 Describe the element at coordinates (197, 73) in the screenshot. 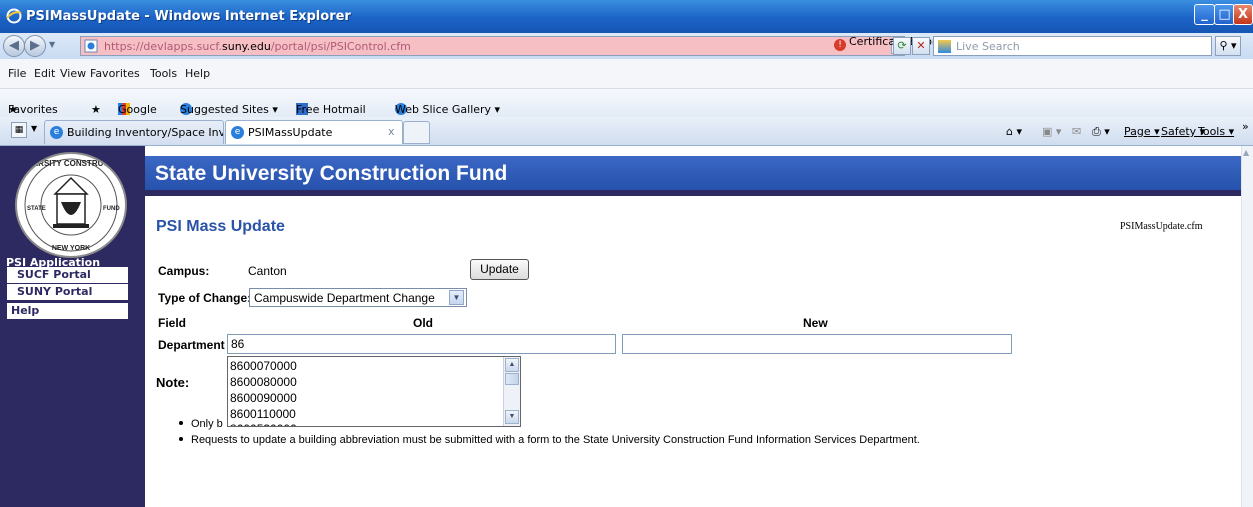

I see `menu-help: Help` at that location.